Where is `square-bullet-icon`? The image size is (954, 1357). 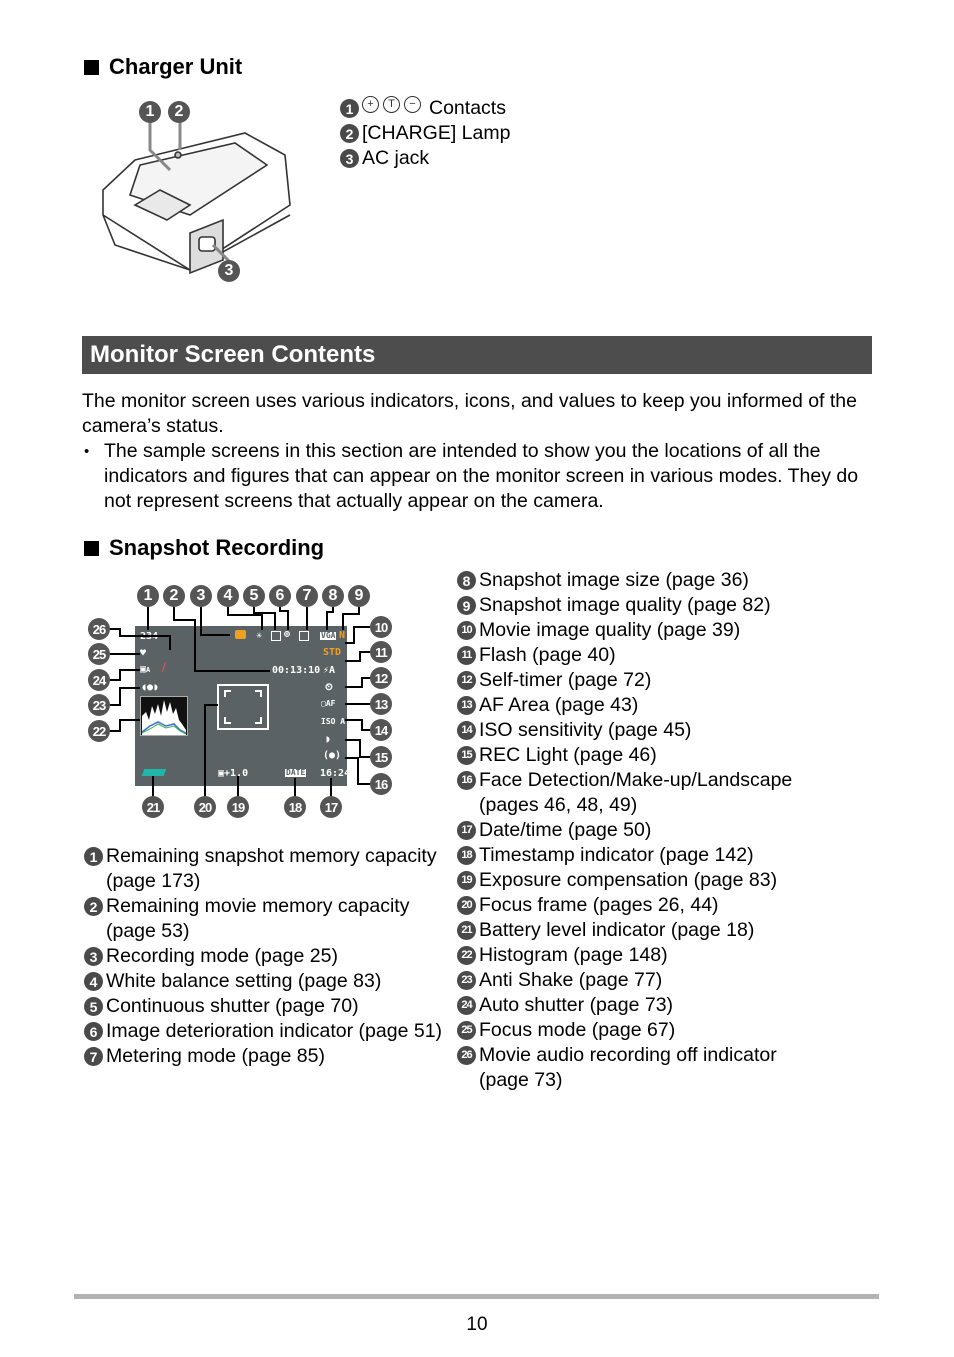 square-bullet-icon is located at coordinates (91, 67).